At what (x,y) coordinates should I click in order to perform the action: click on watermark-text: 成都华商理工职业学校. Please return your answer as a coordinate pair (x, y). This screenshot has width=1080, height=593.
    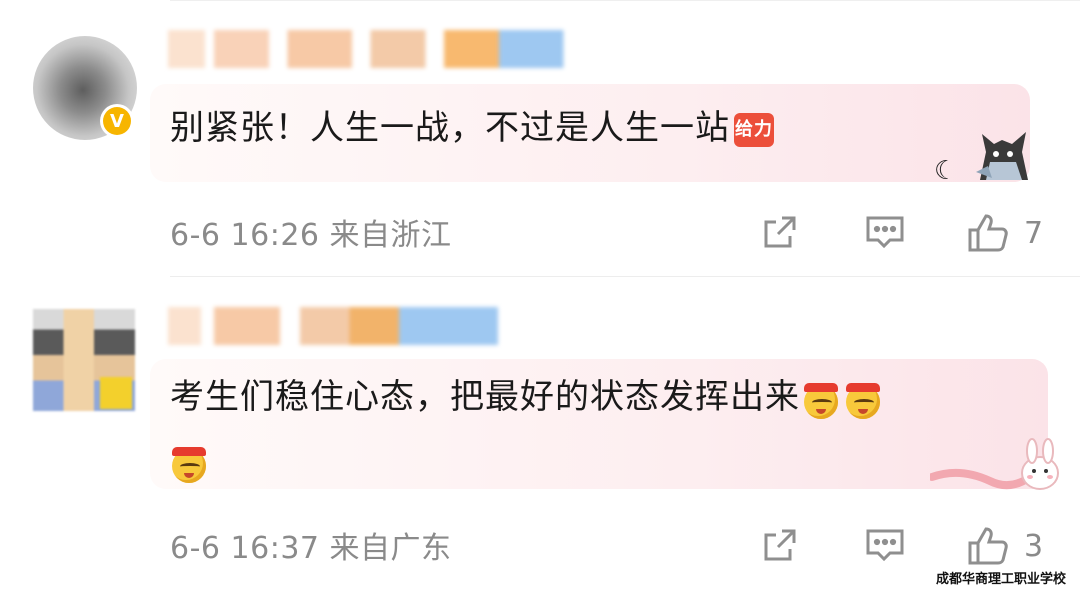
    Looking at the image, I should click on (1000, 579).